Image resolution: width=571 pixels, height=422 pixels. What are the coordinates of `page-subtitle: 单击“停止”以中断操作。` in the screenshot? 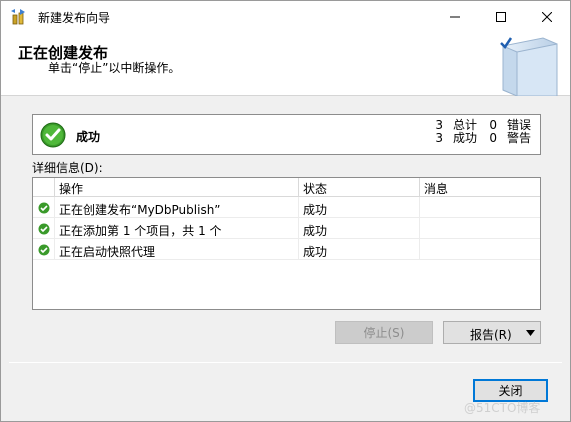 It's located at (114, 68).